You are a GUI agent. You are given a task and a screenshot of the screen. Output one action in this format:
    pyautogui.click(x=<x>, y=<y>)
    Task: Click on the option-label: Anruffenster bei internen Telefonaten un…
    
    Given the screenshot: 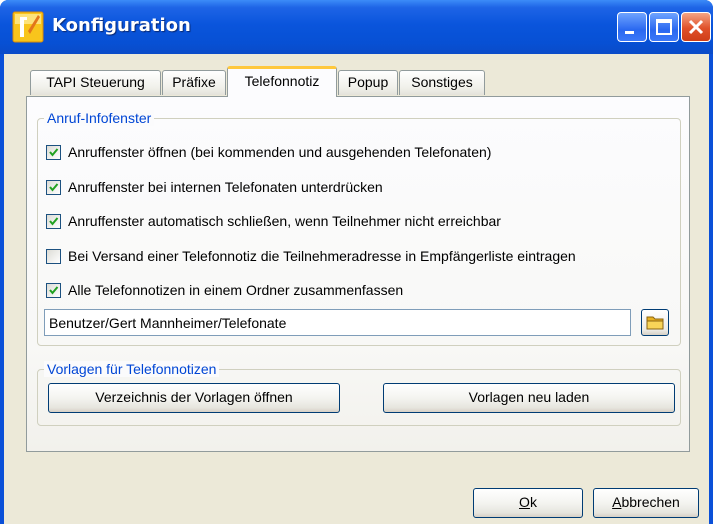 What is the action you would take?
    pyautogui.click(x=225, y=187)
    